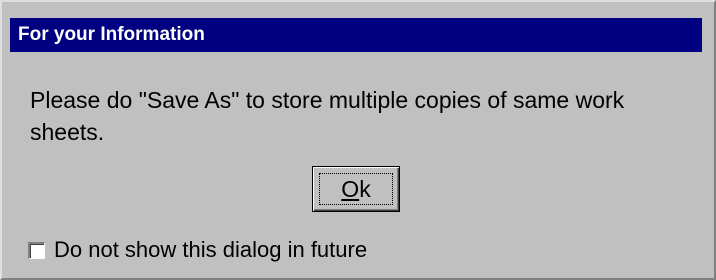 The width and height of the screenshot is (716, 280). I want to click on dont-show-again-label: Do not show this dialog in future, so click(210, 250).